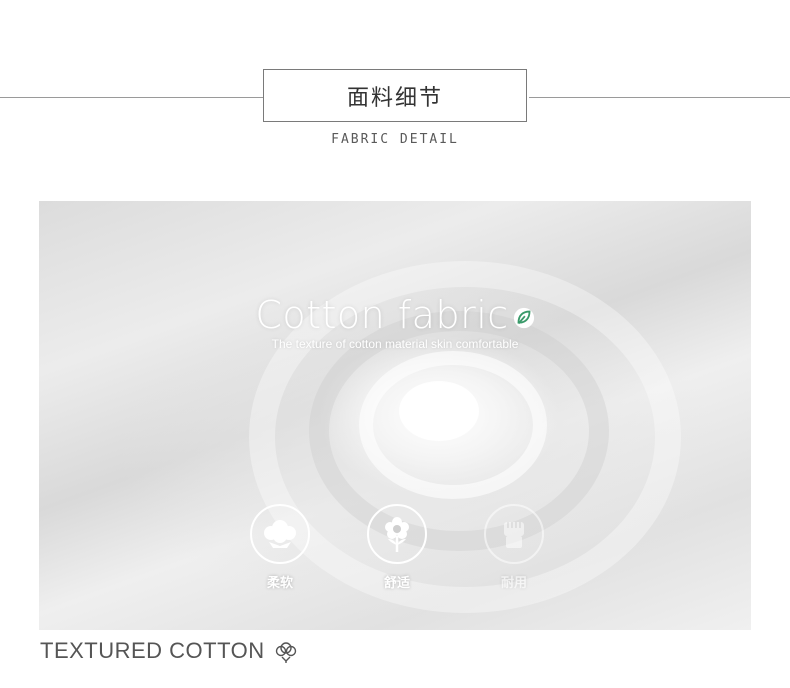 This screenshot has height=688, width=790. I want to click on feature-comfort: 舒适, so click(397, 549).